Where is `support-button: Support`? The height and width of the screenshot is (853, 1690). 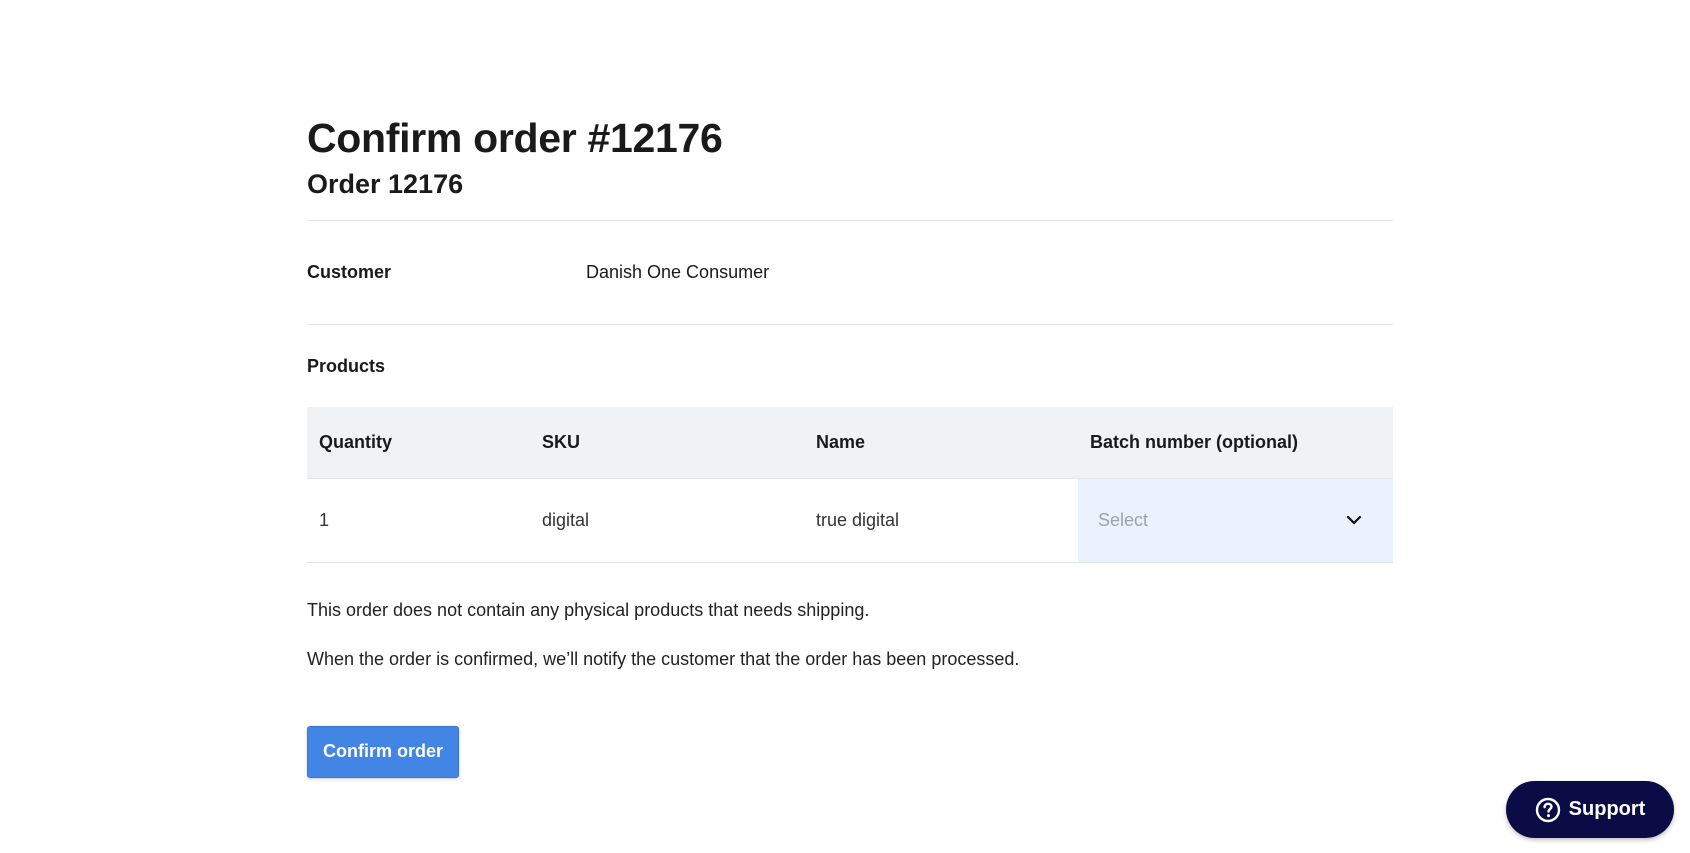 support-button: Support is located at coordinates (1590, 809).